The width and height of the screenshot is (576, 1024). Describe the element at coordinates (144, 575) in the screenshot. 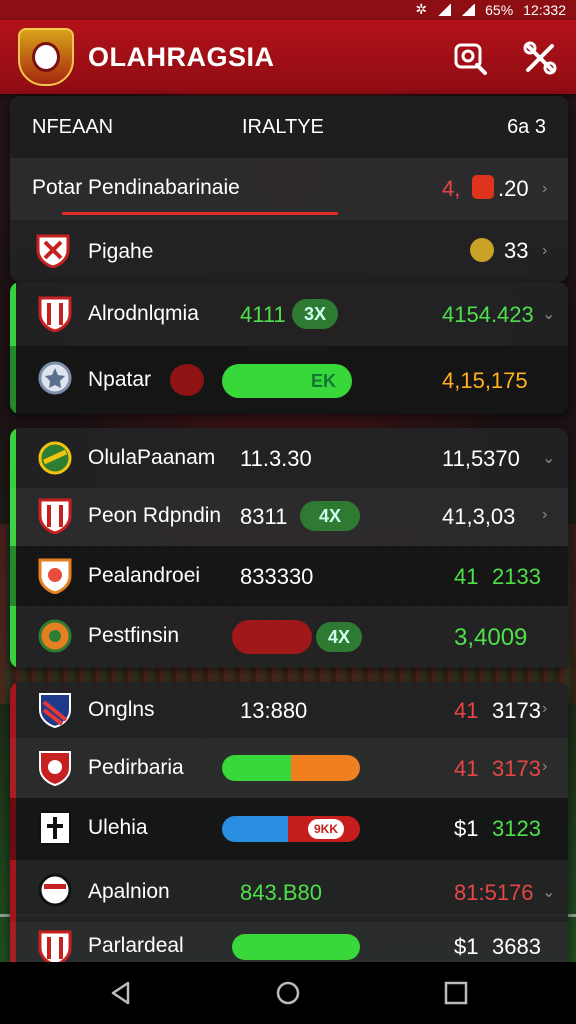

I see `team-name: Pealandroei` at that location.